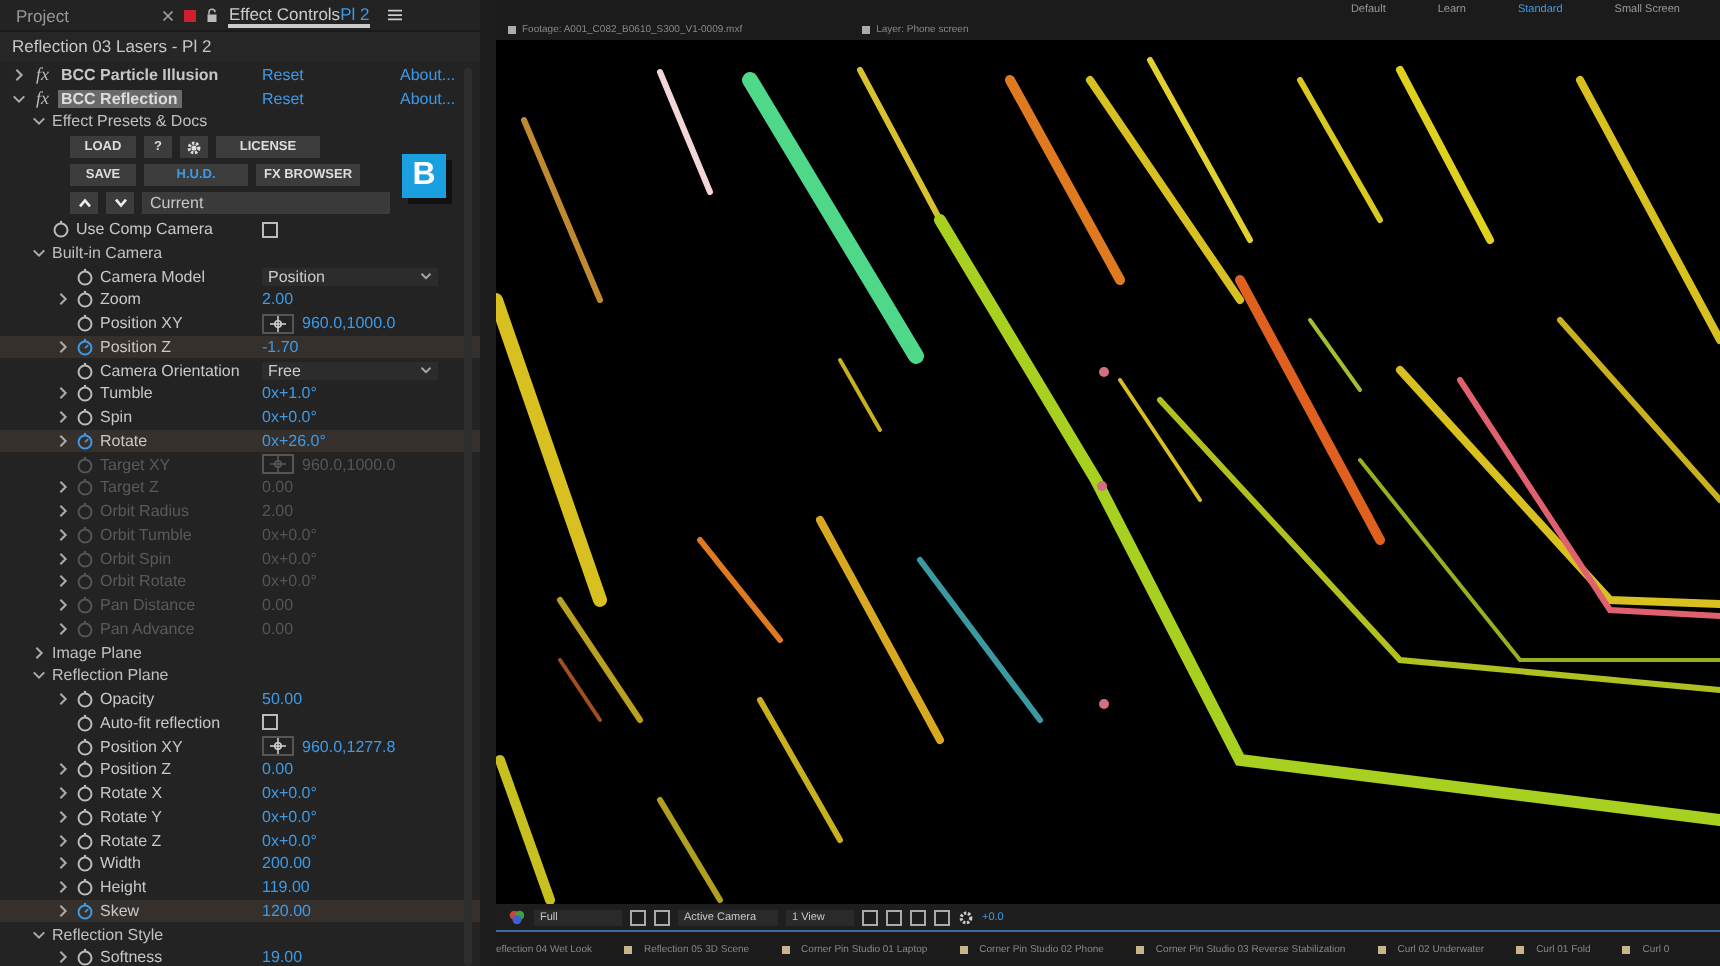 This screenshot has width=1720, height=966. Describe the element at coordinates (299, 15) in the screenshot. I see `panel-tab: Effect ControlsPl 2` at that location.